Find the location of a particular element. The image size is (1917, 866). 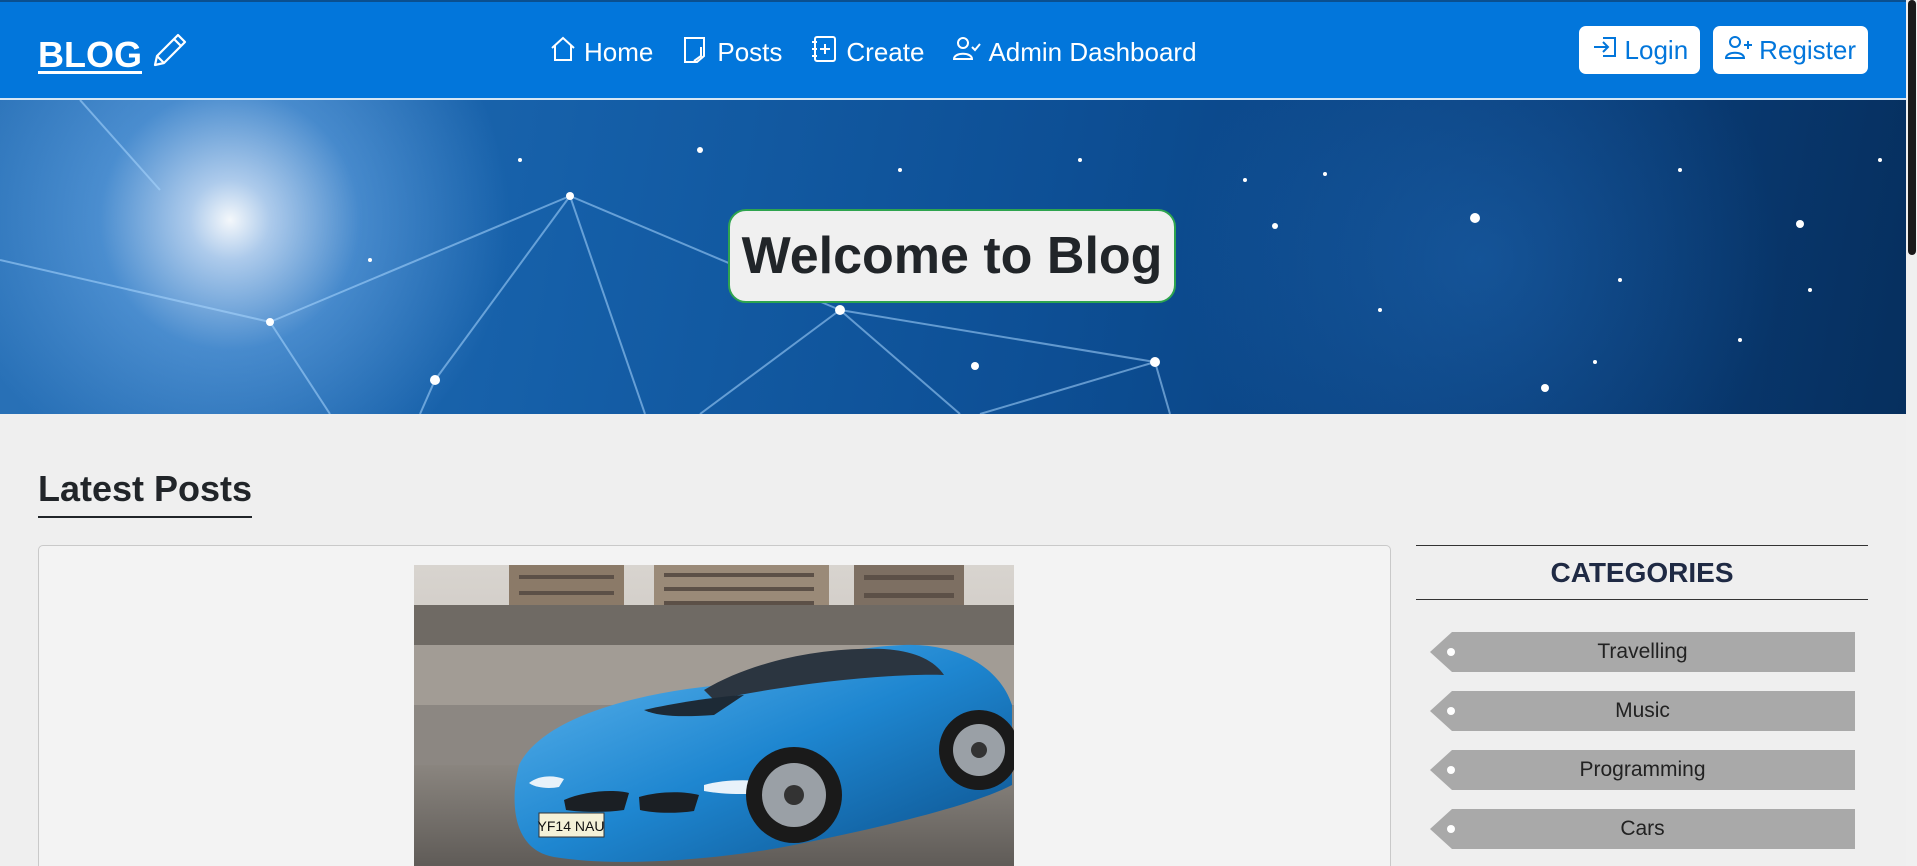

nav-create-label: Create is located at coordinates (885, 52).